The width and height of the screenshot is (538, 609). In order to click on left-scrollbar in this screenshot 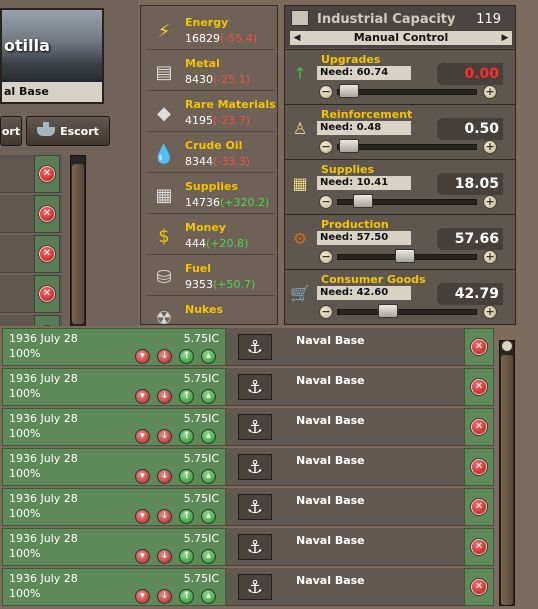, I will do `click(78, 242)`.